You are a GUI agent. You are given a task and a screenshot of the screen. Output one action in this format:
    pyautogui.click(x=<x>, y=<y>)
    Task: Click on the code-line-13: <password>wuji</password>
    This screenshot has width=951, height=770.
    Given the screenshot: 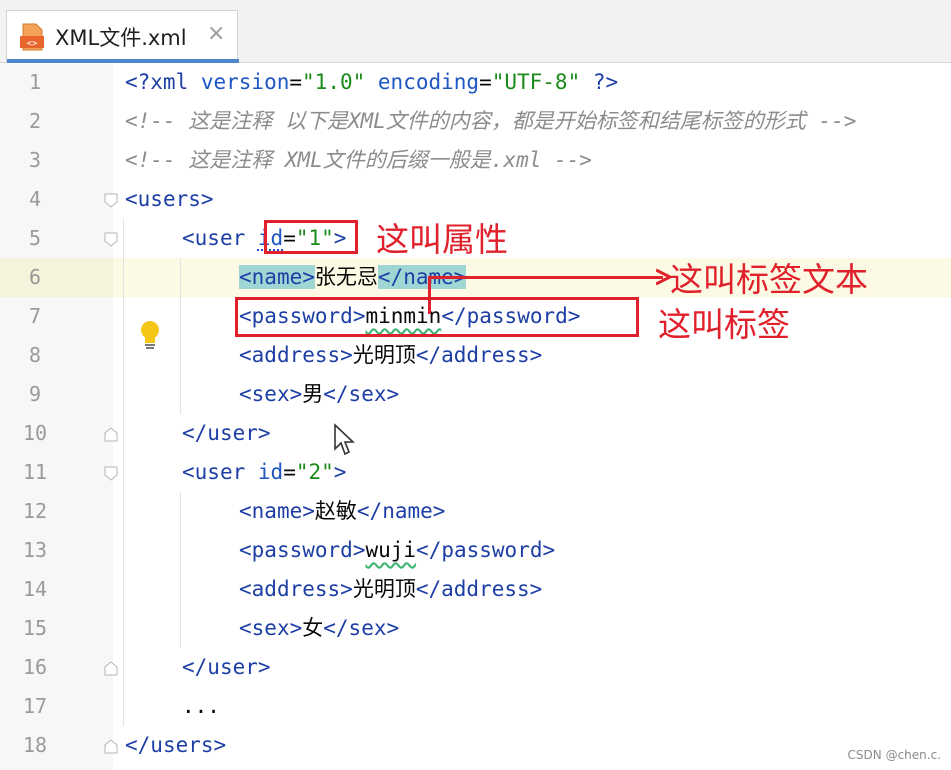 What is the action you would take?
    pyautogui.click(x=397, y=550)
    